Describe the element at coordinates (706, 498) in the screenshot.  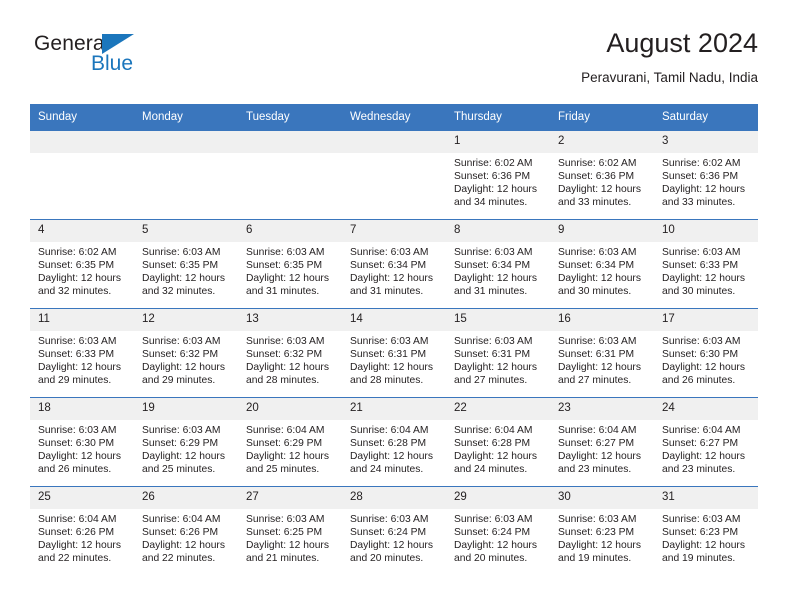
I see `day-number: 31` at that location.